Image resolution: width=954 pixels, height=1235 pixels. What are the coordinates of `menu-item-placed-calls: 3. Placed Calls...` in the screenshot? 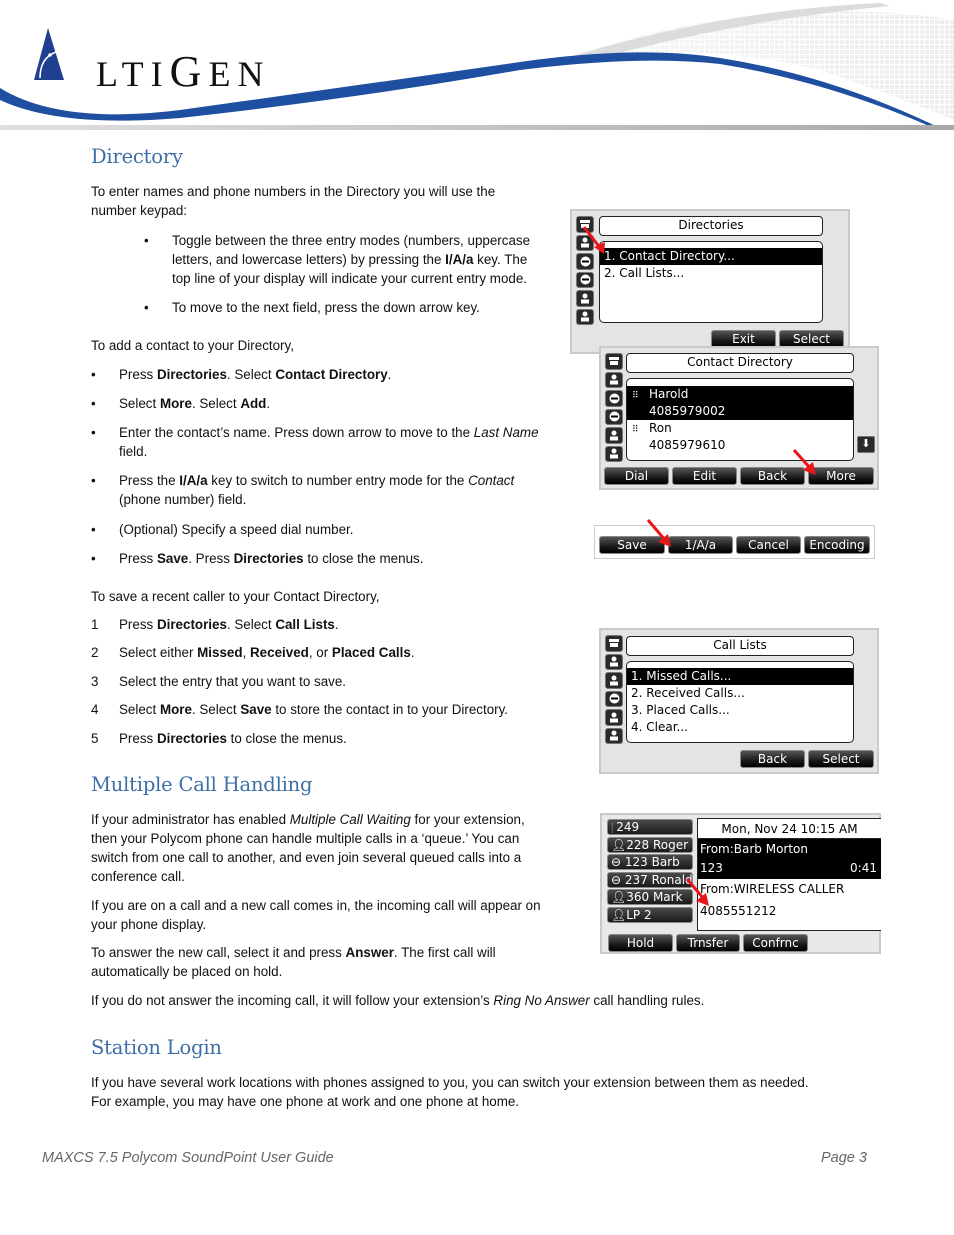 It's located at (740, 710).